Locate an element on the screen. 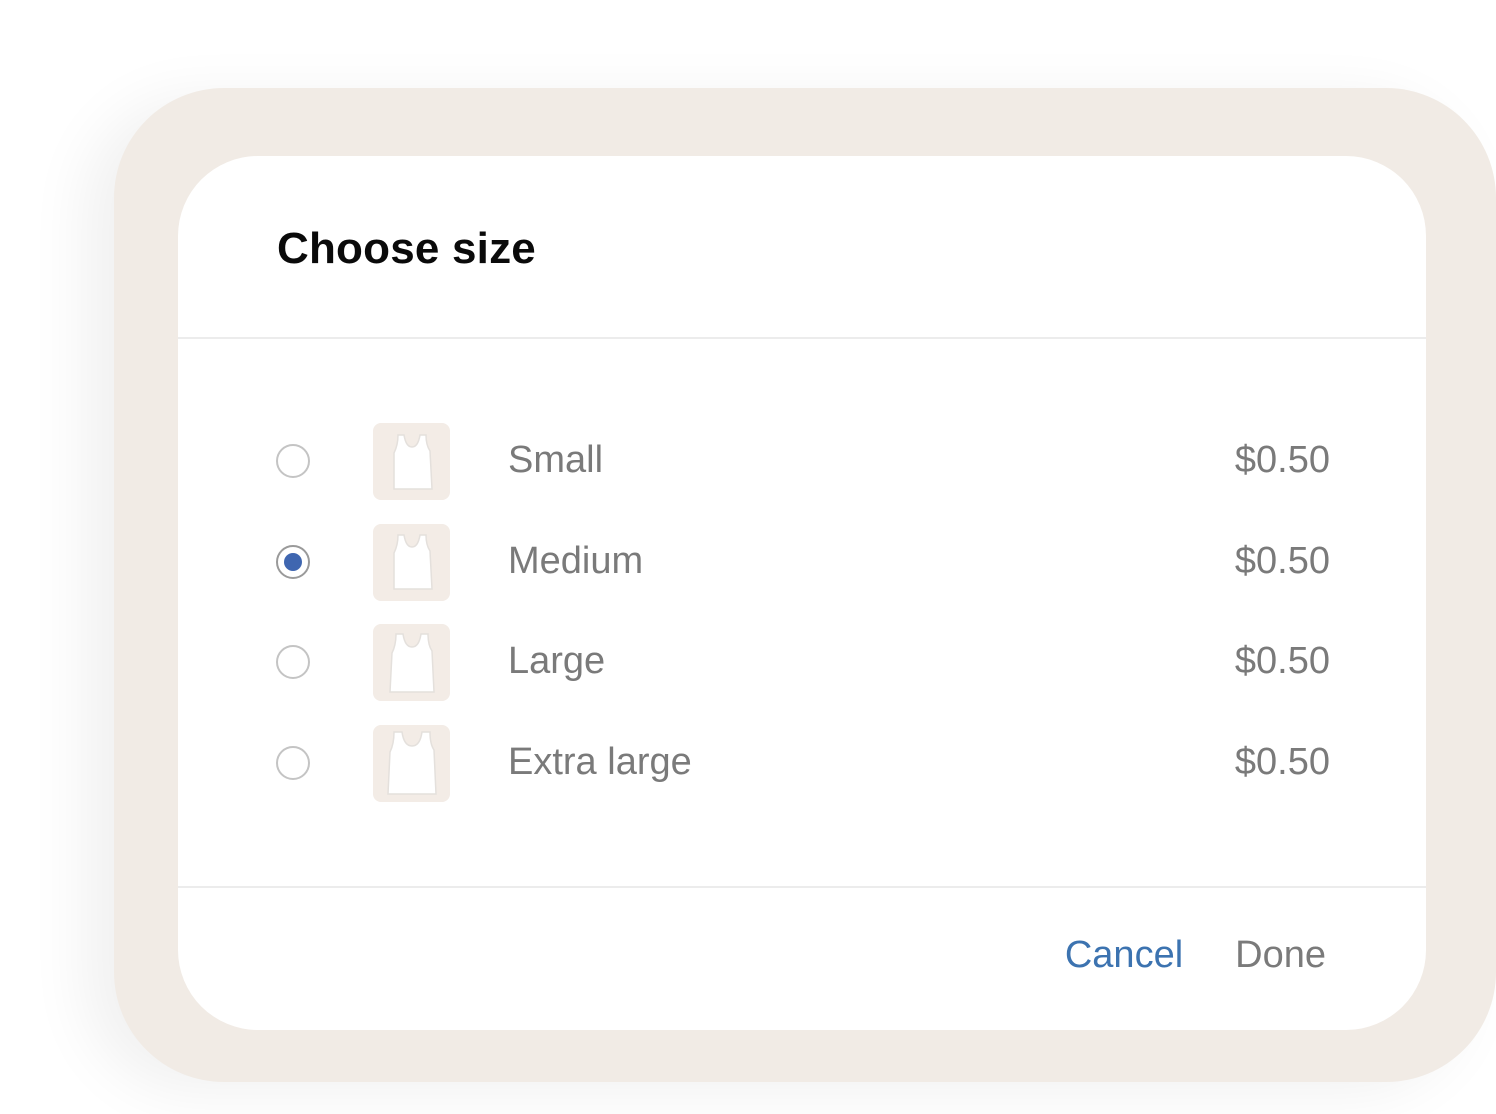  dialog-actions: Cancel Done is located at coordinates (1195, 955).